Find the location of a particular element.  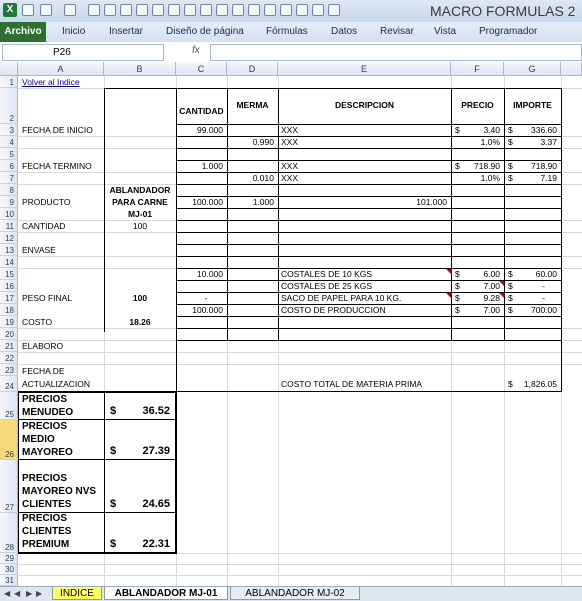

cell-c6: 1.000 is located at coordinates (199, 166).